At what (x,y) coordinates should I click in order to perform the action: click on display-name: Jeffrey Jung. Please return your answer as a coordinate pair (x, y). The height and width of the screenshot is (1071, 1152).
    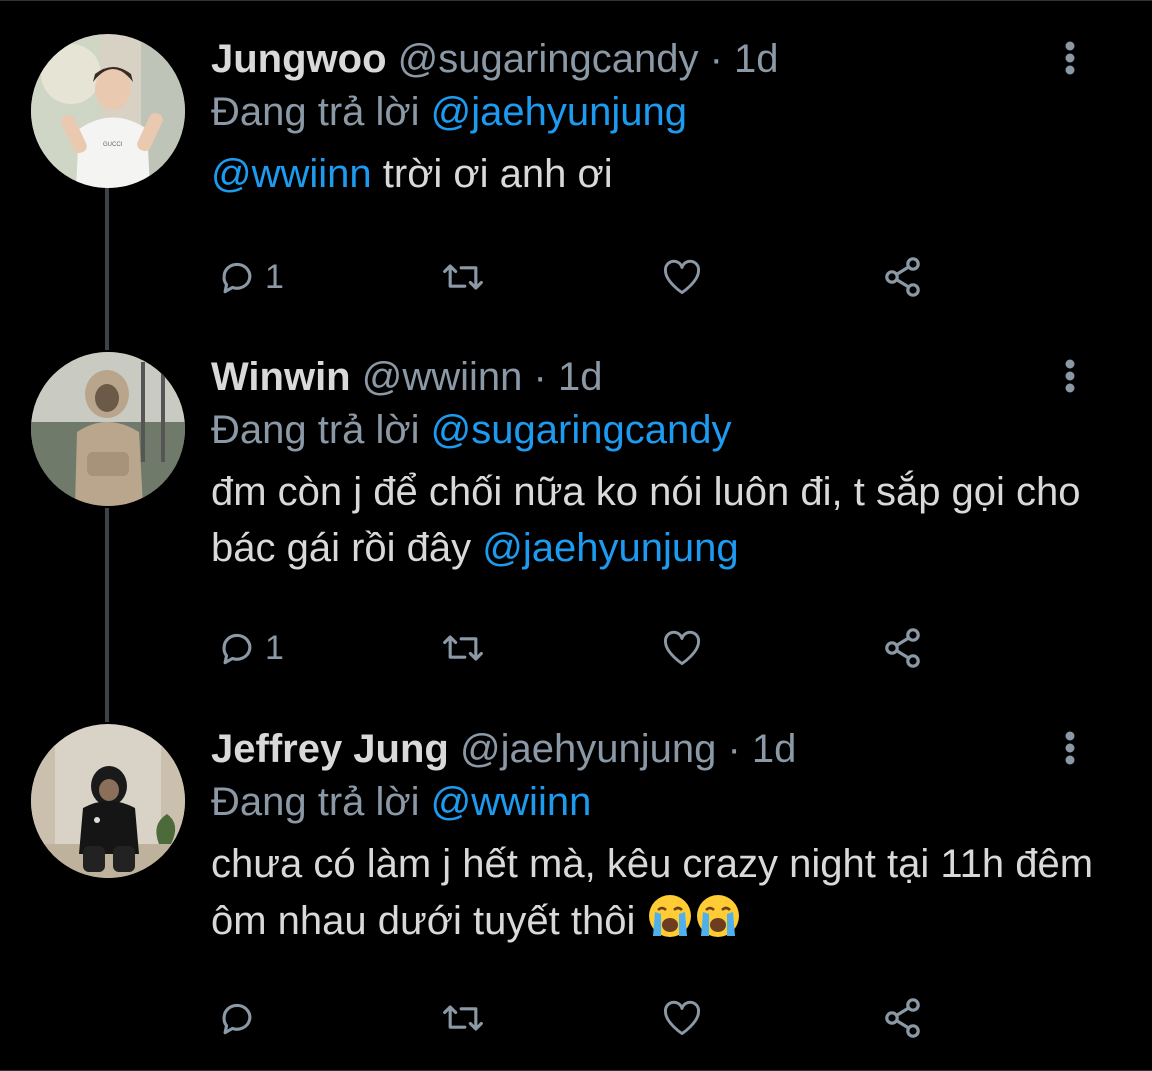
    Looking at the image, I should click on (330, 749).